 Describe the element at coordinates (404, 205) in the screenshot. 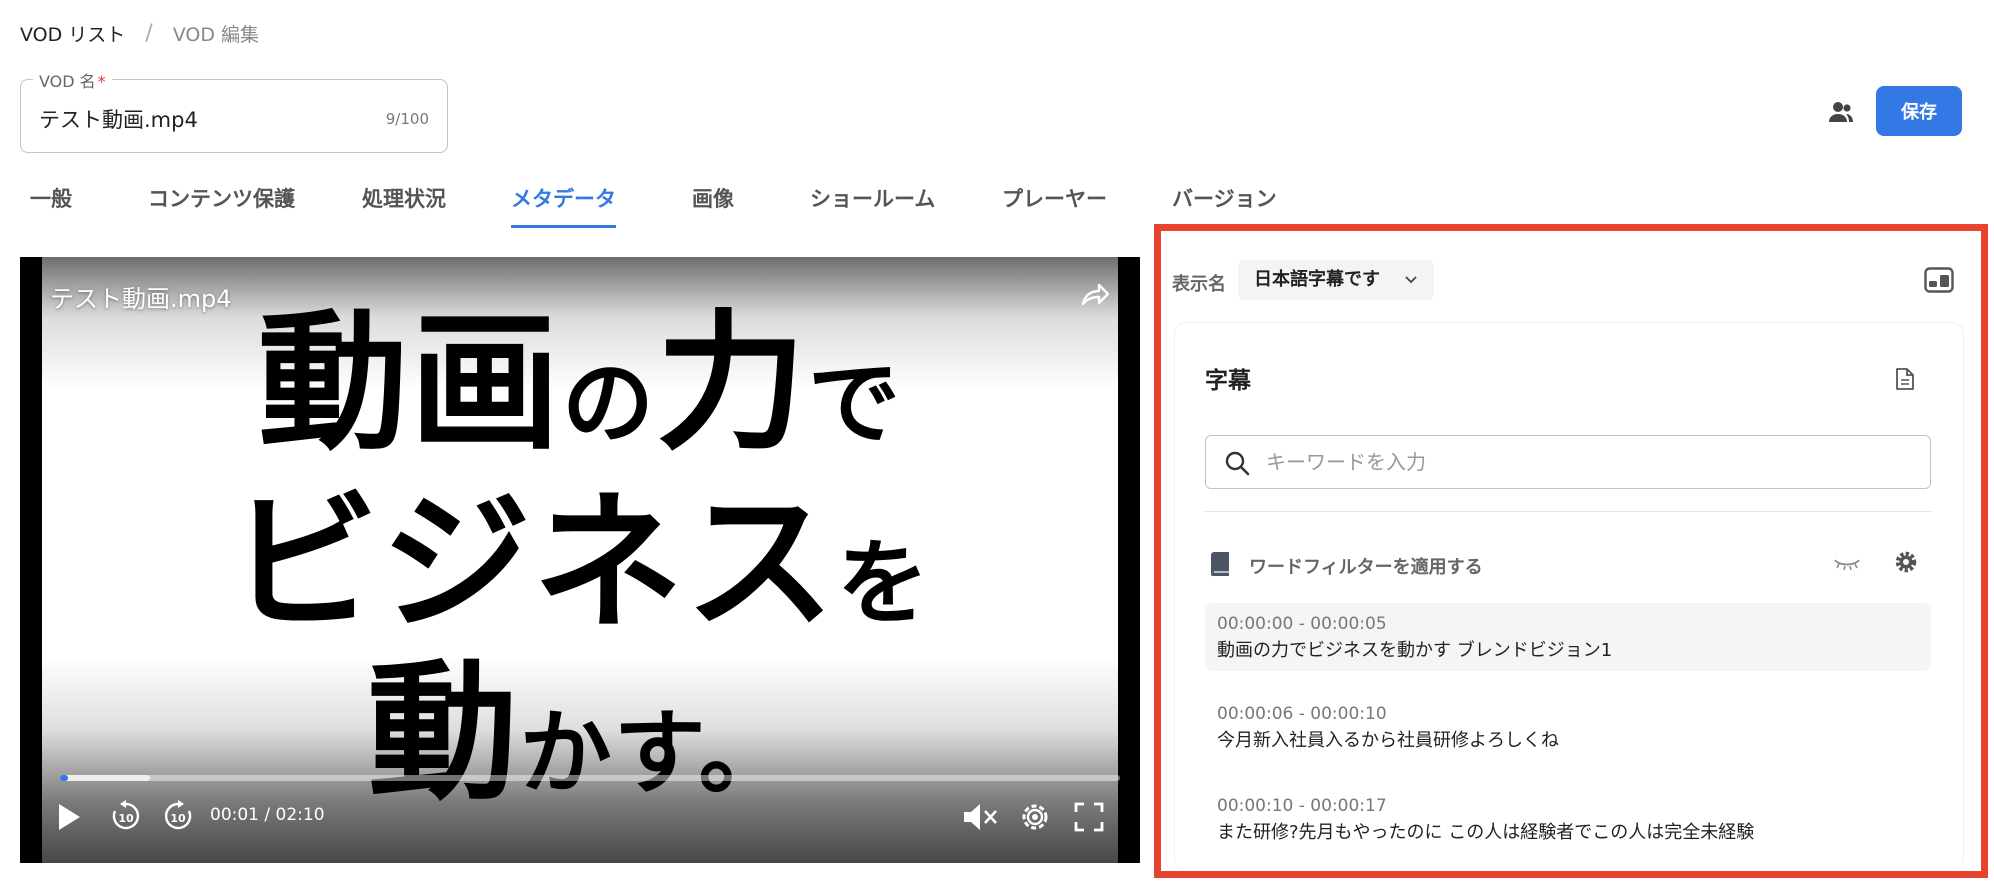

I see `tab-processing-status: 処理状況` at that location.